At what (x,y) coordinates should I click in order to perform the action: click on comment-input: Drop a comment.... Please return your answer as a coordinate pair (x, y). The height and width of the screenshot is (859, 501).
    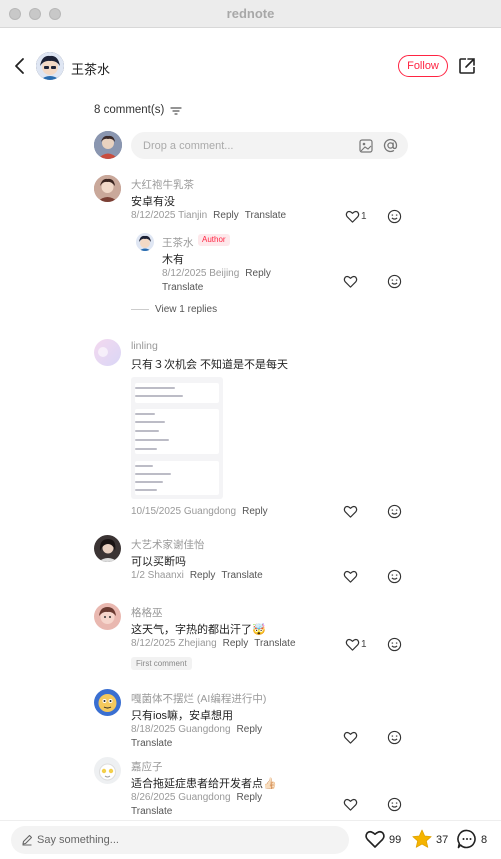
    Looking at the image, I should click on (269, 145).